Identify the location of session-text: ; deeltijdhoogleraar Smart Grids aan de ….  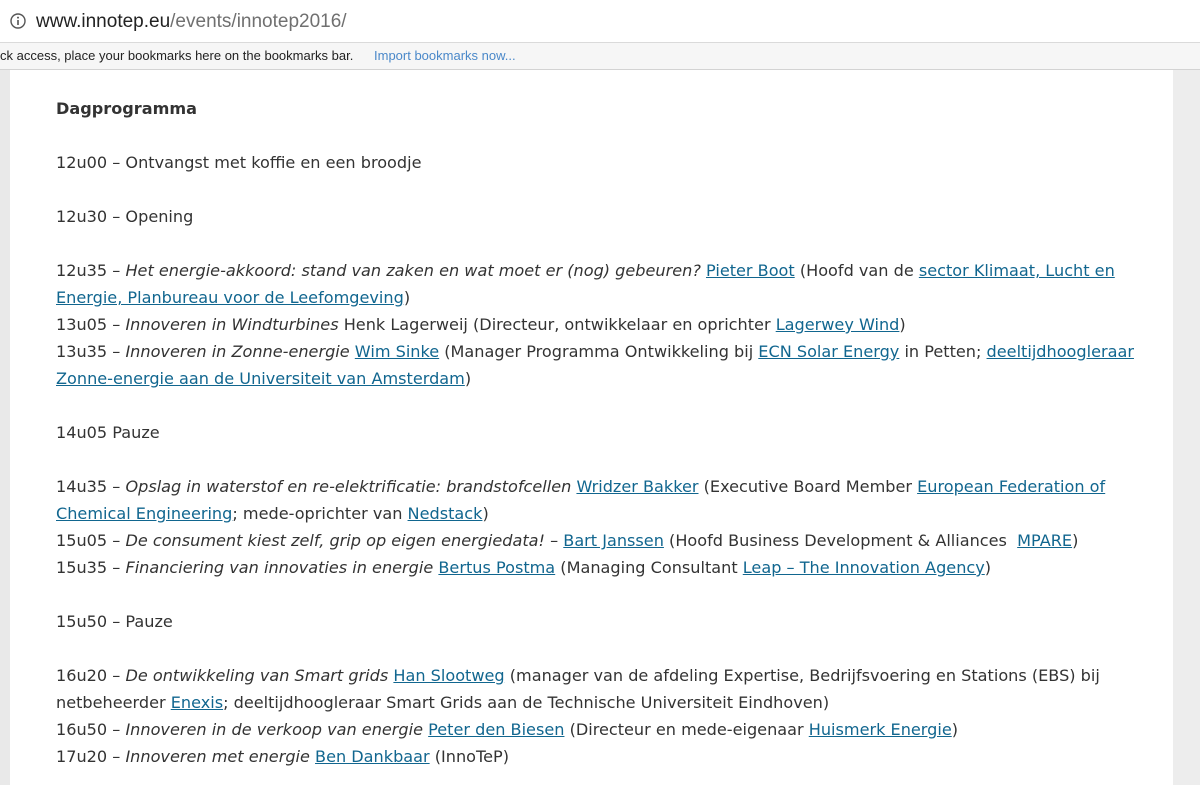
(526, 702).